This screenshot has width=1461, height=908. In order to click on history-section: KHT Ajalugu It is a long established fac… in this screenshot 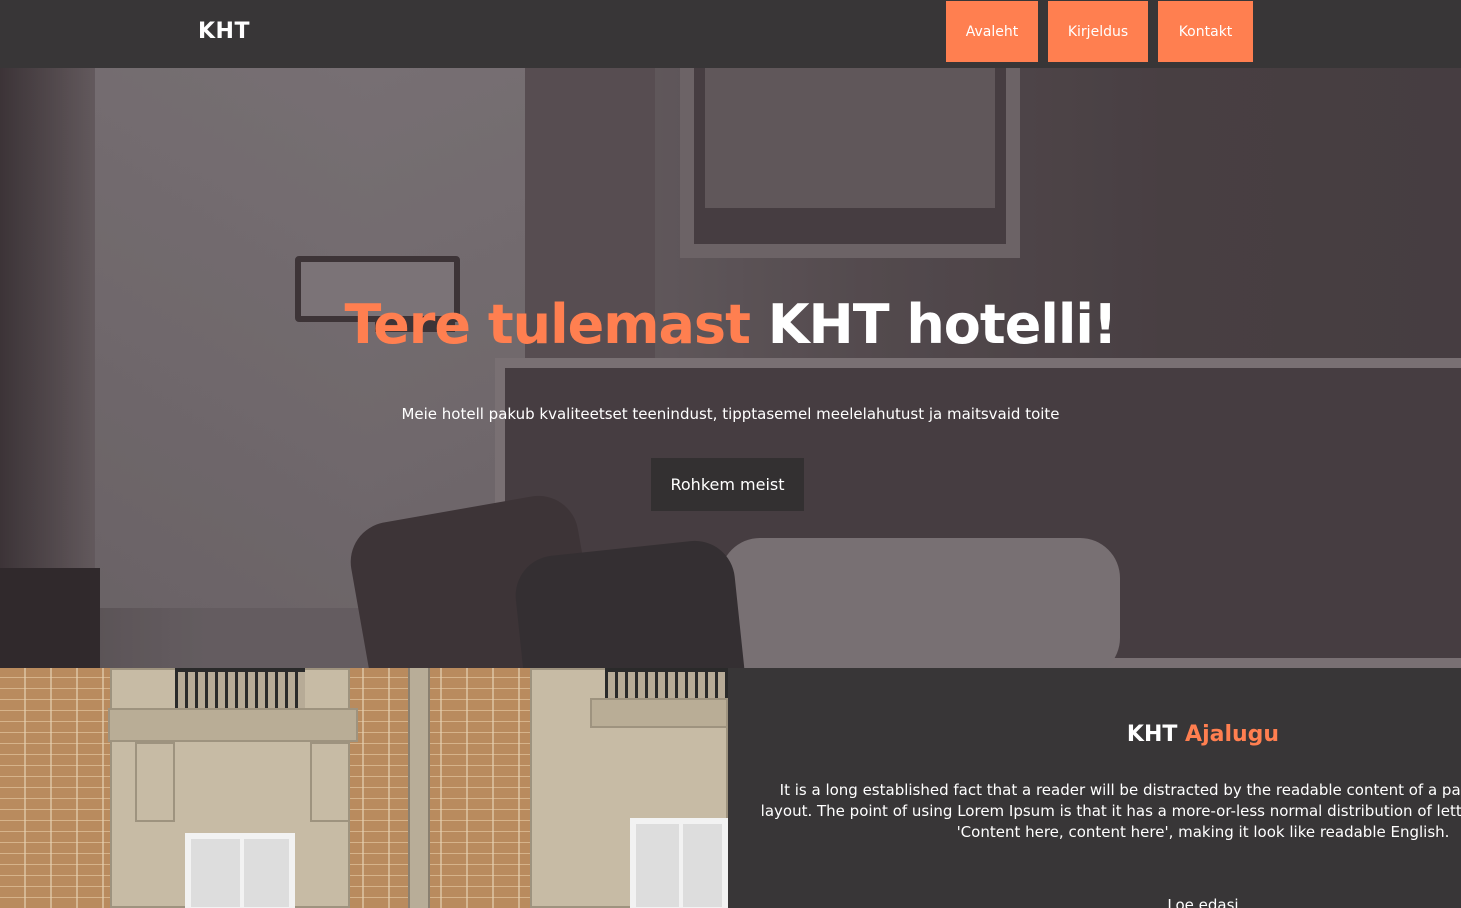, I will do `click(1094, 788)`.